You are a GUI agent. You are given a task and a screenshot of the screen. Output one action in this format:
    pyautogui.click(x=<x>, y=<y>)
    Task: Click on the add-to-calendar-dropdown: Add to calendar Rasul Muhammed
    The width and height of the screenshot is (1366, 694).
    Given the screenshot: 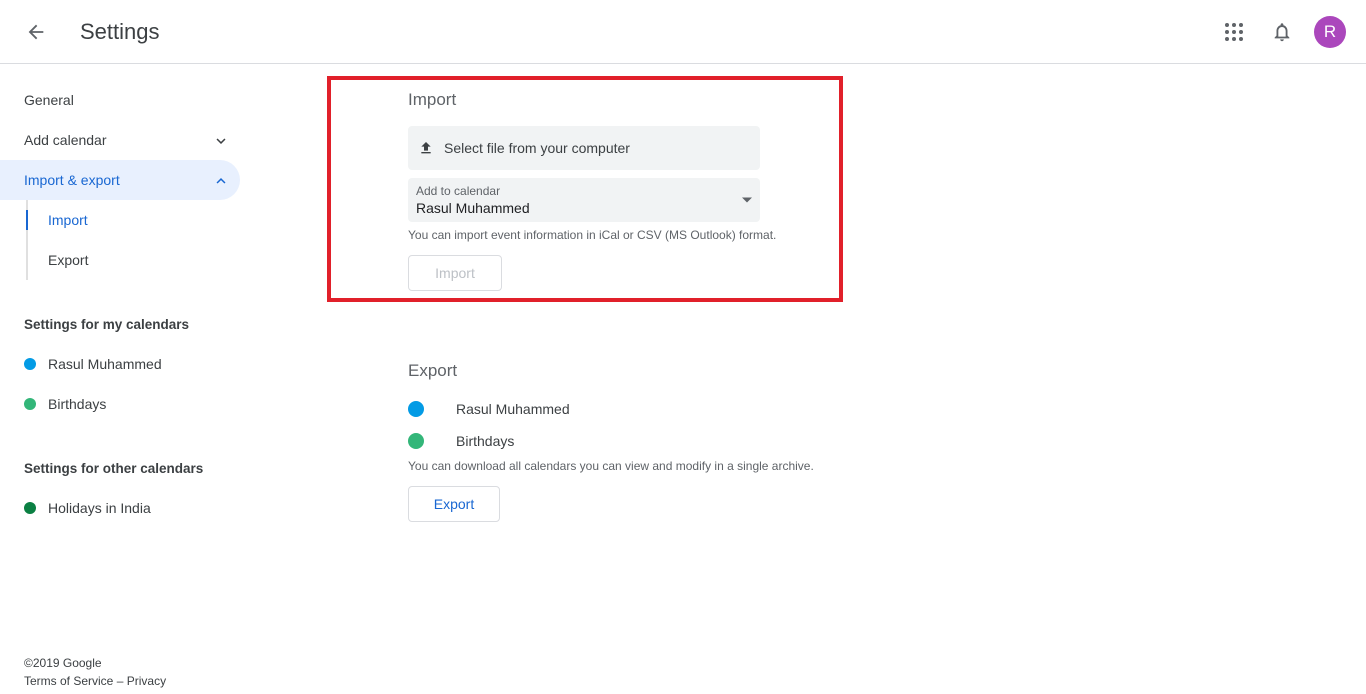 What is the action you would take?
    pyautogui.click(x=584, y=200)
    